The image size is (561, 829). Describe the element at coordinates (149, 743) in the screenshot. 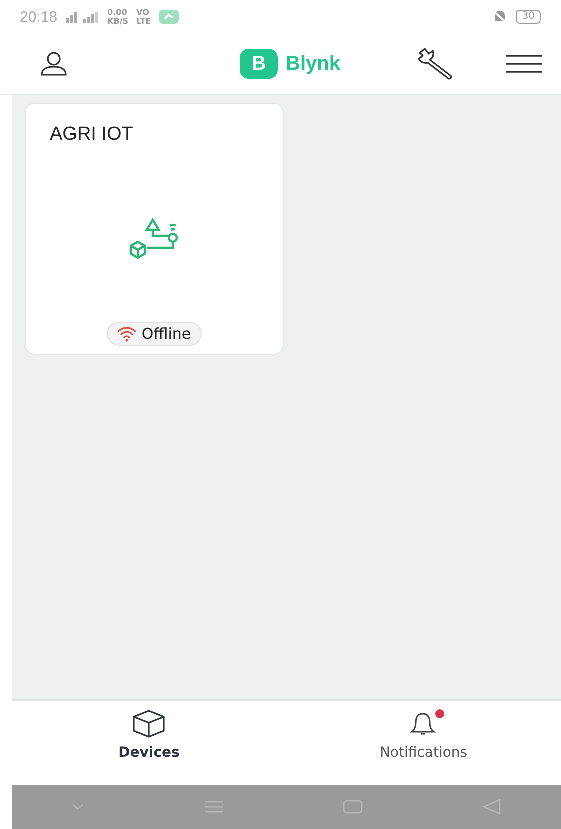

I see `nav-tab: Devices` at that location.